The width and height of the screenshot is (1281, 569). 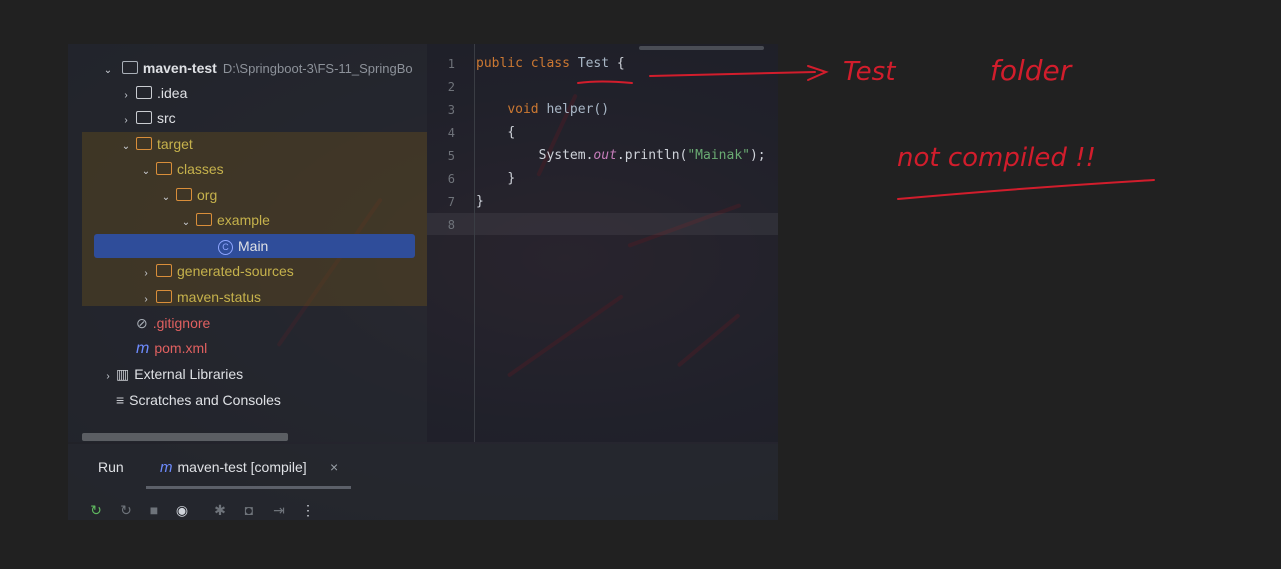 What do you see at coordinates (996, 158) in the screenshot?
I see `annotation-note: not compiled !!` at bounding box center [996, 158].